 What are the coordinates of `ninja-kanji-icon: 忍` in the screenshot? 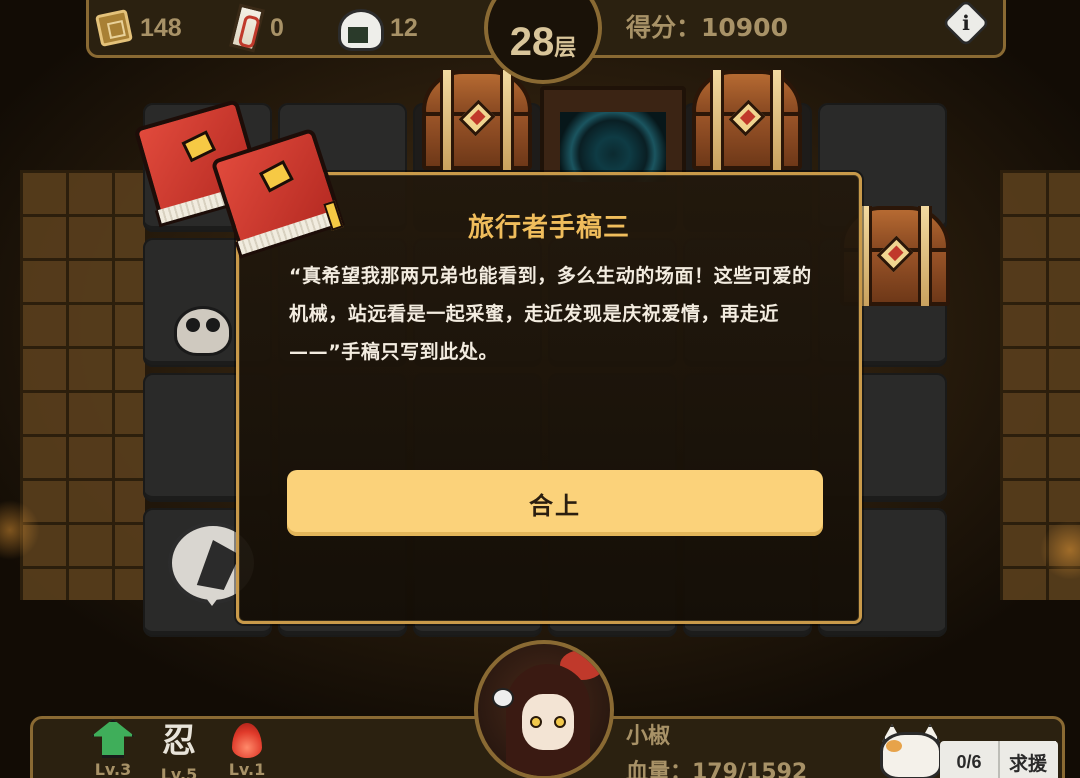 It's located at (179, 741).